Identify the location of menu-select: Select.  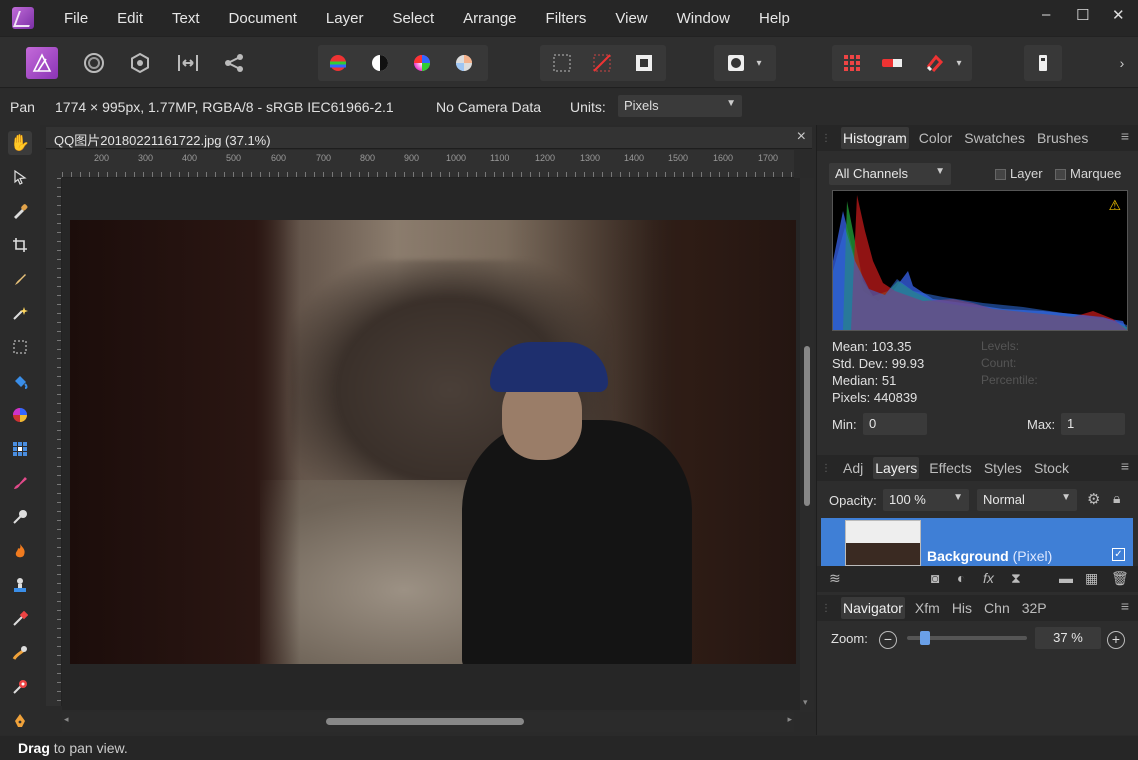
(413, 18).